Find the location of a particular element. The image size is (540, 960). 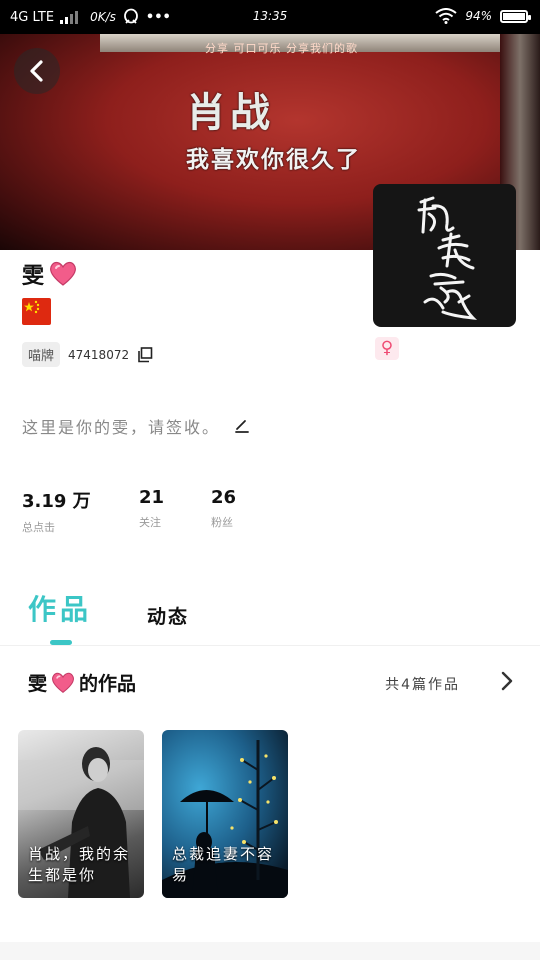

stat-label: 关注 is located at coordinates (150, 522).